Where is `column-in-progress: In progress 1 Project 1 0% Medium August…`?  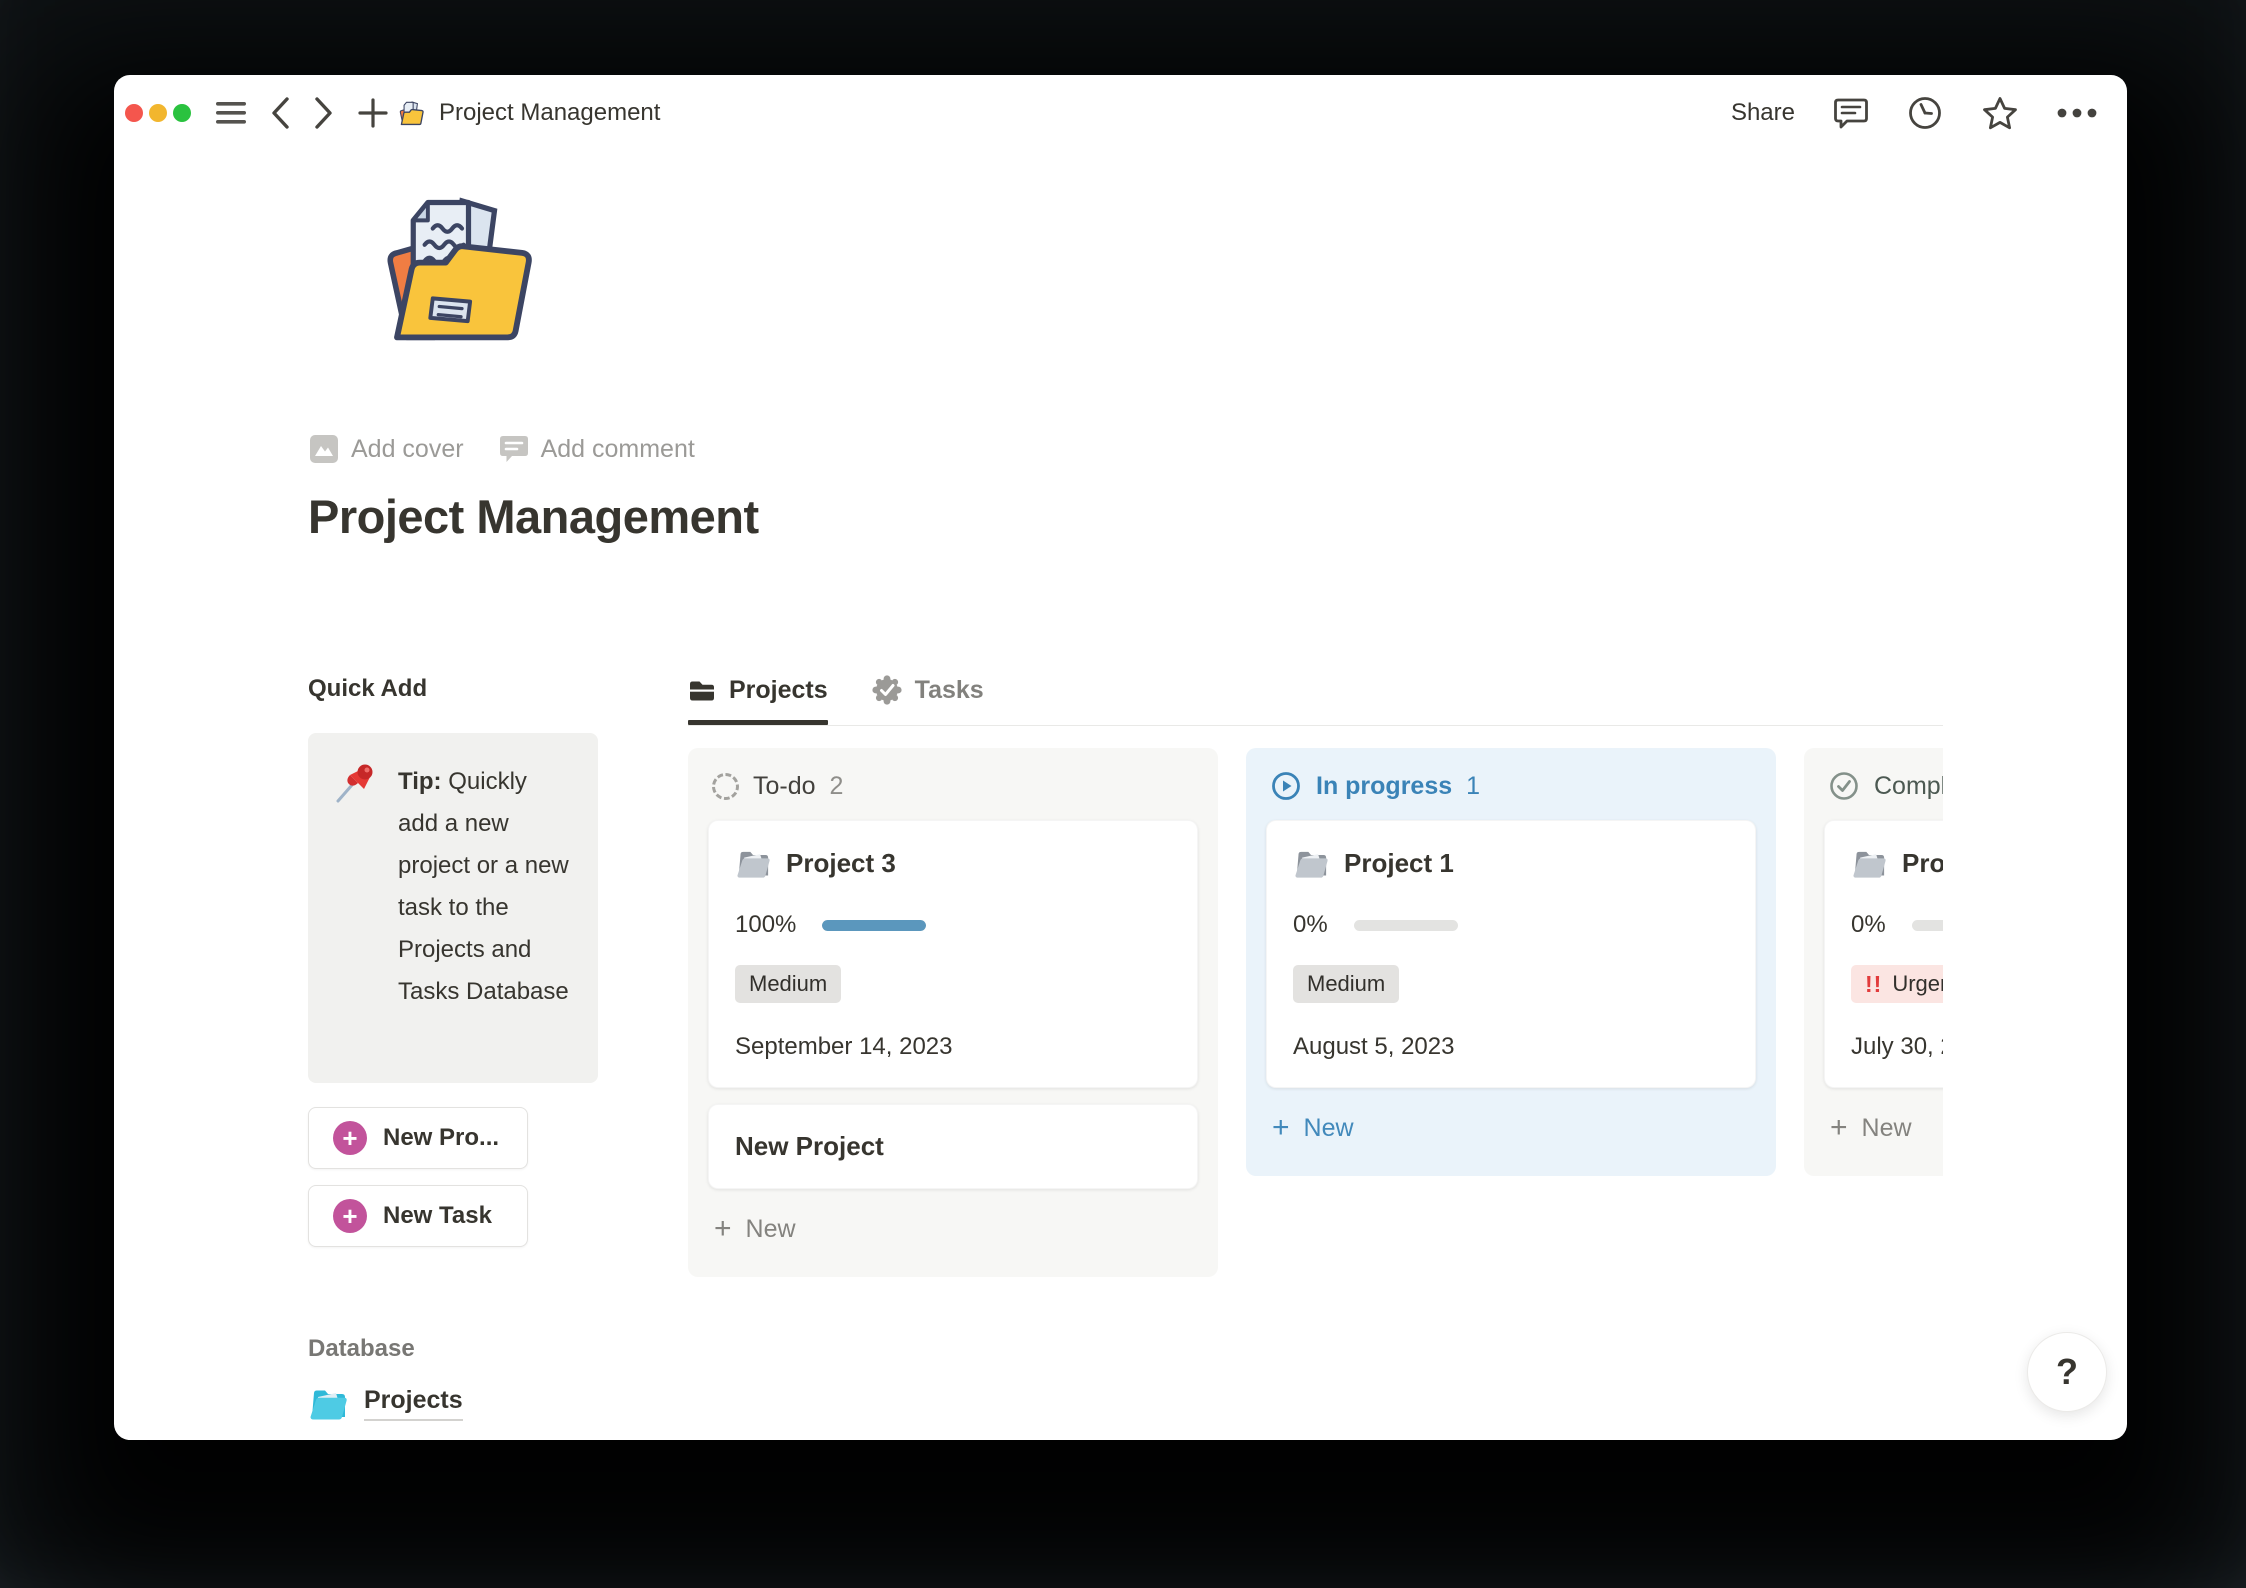
column-in-progress: In progress 1 Project 1 0% Medium August… is located at coordinates (1511, 962).